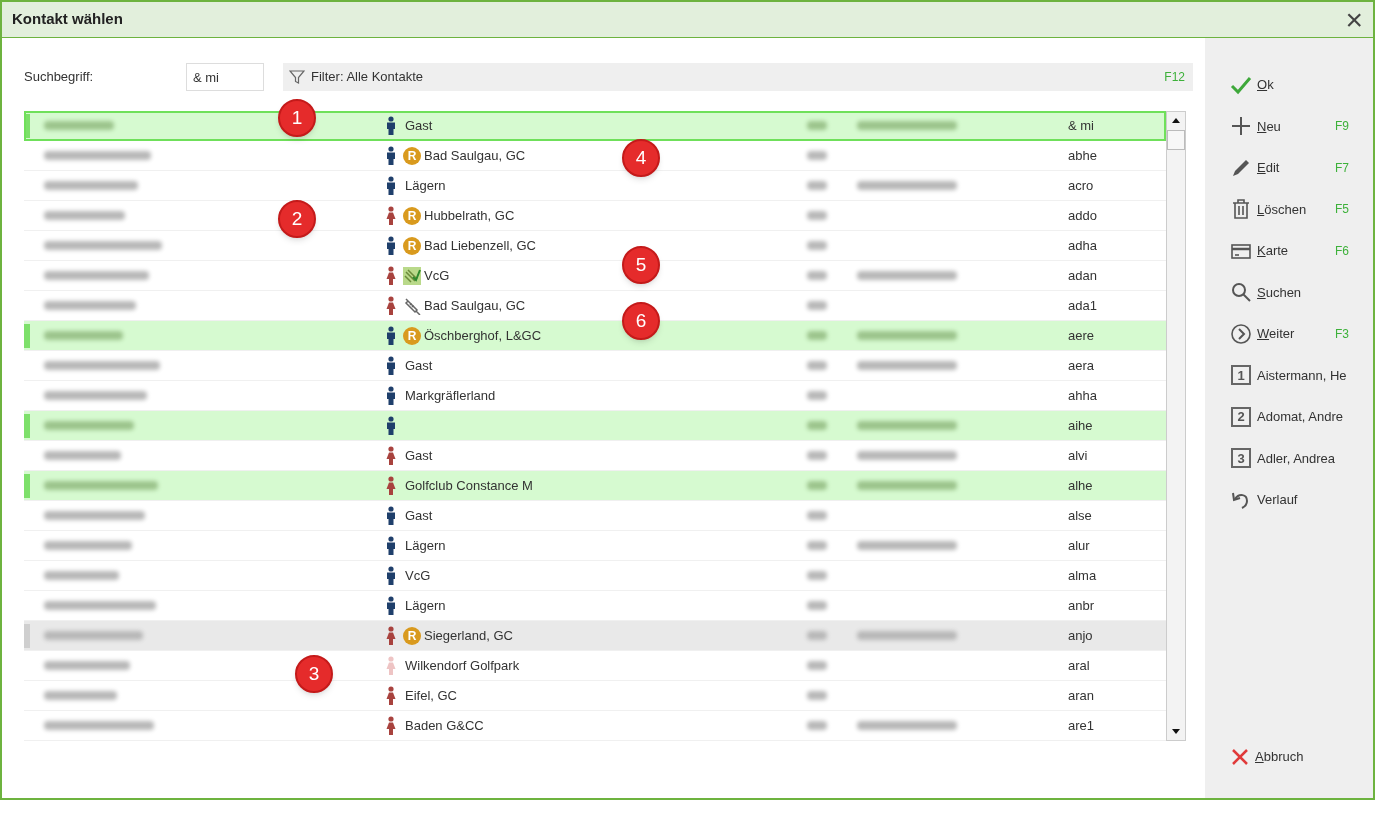  I want to click on search-field: & mi, so click(225, 77).